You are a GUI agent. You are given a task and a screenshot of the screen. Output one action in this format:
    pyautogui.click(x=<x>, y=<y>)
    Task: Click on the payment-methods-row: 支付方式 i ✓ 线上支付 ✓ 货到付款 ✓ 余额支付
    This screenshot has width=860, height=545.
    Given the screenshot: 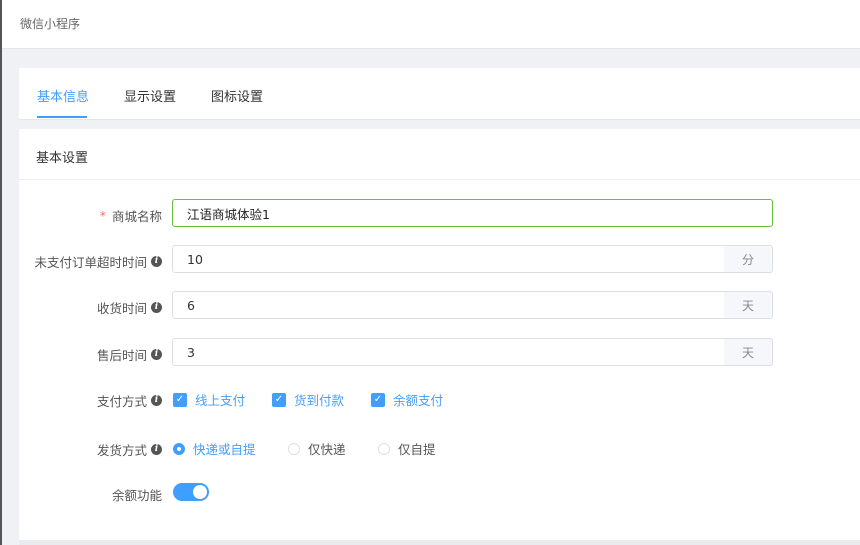 What is the action you would take?
    pyautogui.click(x=439, y=399)
    